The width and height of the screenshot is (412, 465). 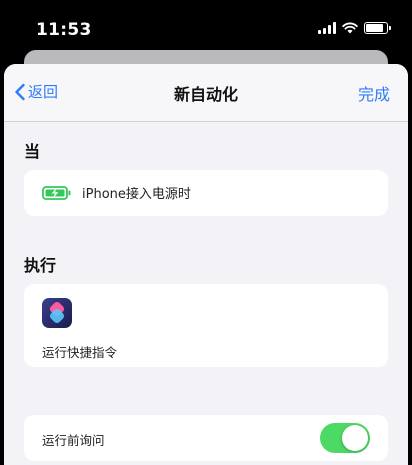 I want to click on wifi-icon, so click(x=350, y=28).